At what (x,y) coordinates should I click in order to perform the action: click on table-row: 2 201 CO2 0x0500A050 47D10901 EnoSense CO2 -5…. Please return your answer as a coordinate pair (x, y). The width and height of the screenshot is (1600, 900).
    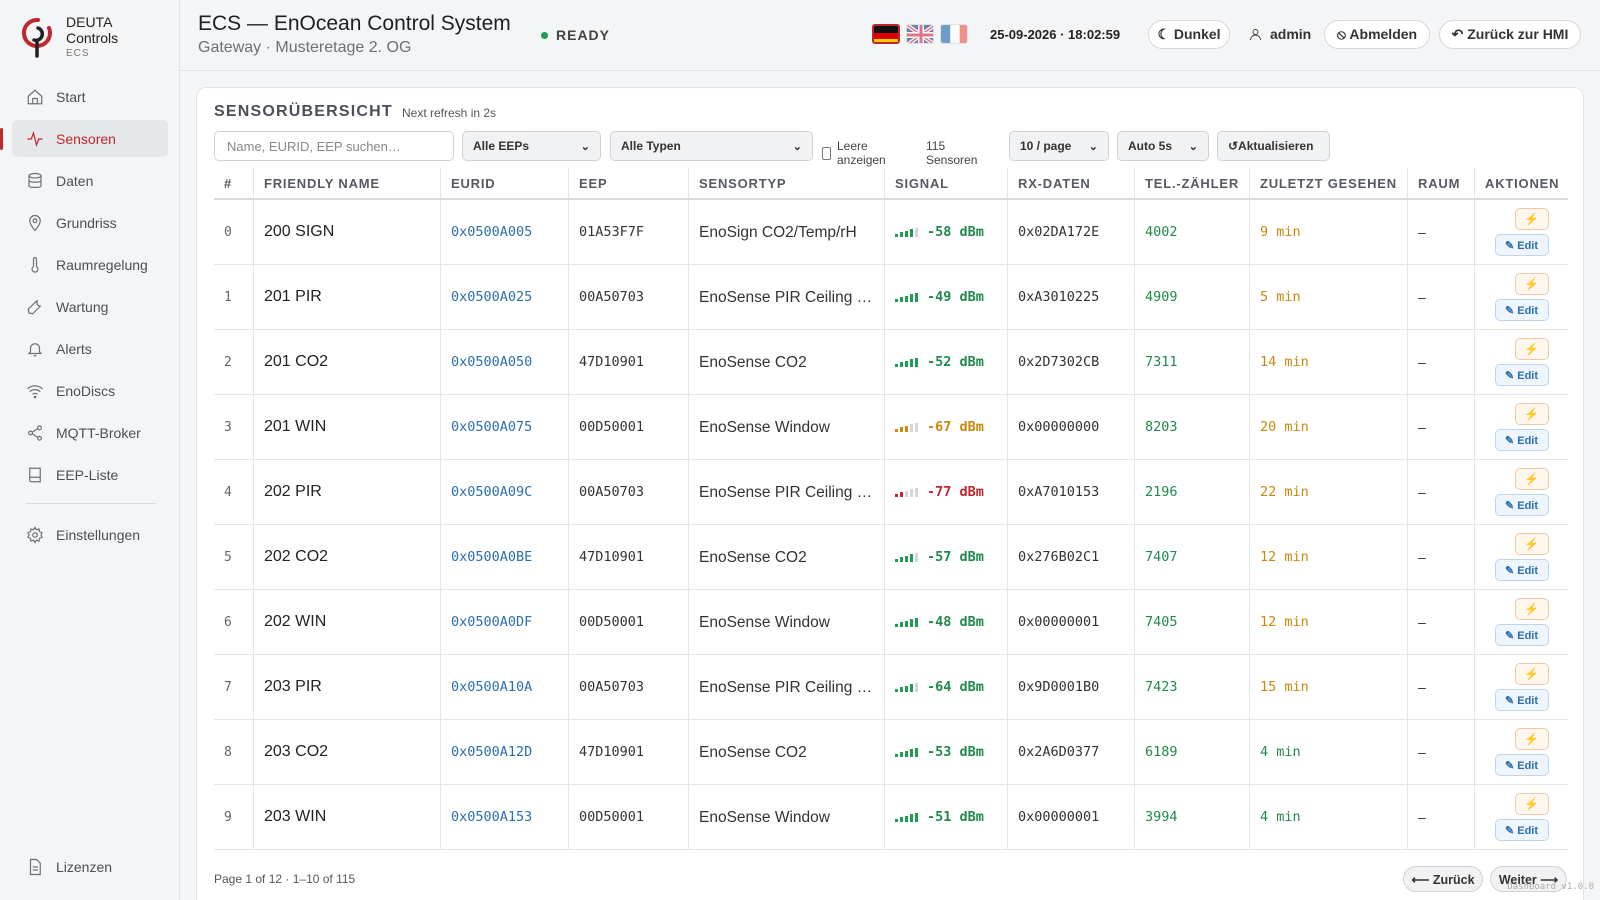
    Looking at the image, I should click on (891, 362).